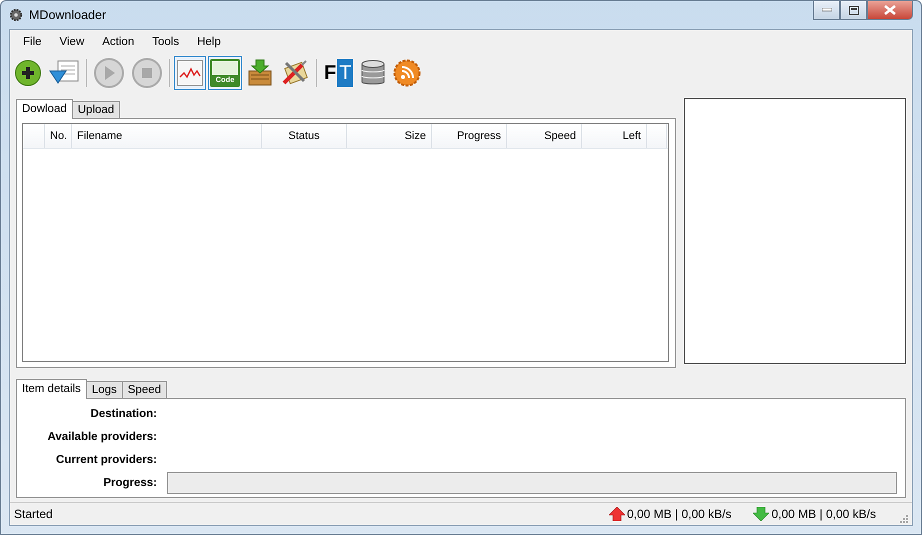 This screenshot has width=922, height=535. I want to click on column-header: Left, so click(614, 136).